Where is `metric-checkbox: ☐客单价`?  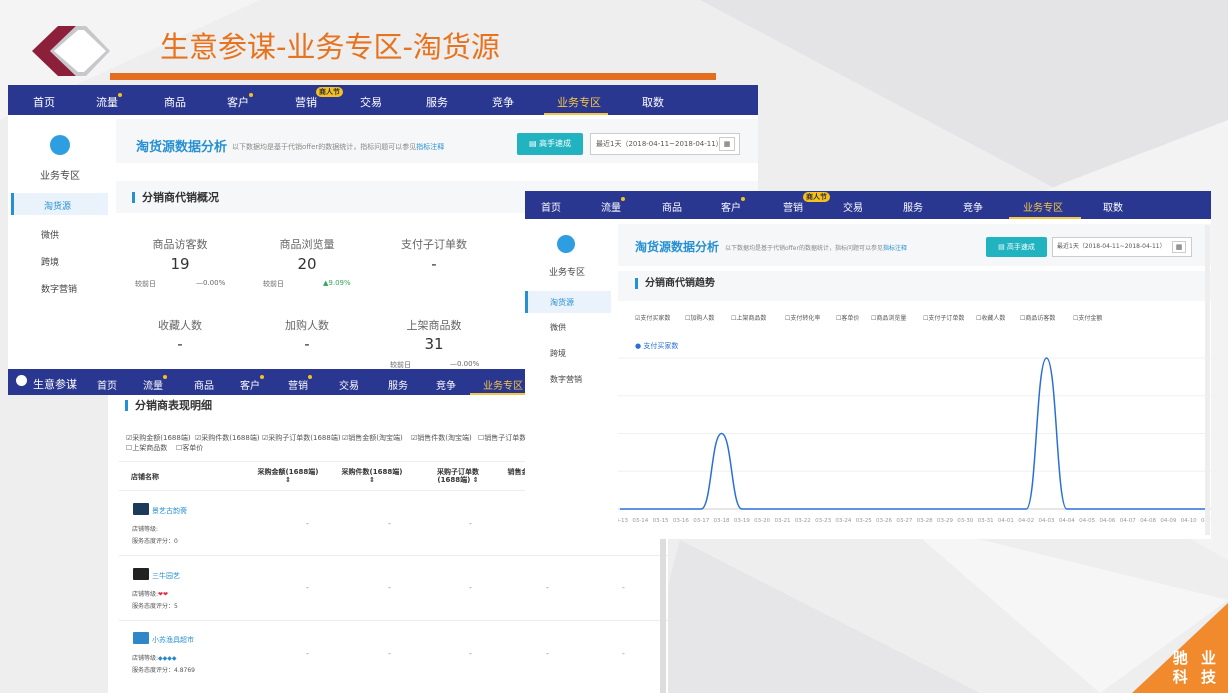 metric-checkbox: ☐客单价 is located at coordinates (189, 448).